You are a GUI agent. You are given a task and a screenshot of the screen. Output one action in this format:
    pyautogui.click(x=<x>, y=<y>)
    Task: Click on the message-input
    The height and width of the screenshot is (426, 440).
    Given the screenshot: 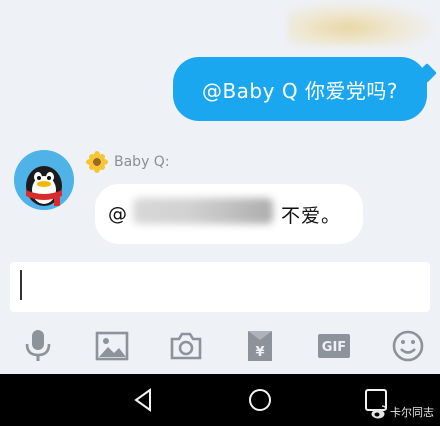 What is the action you would take?
    pyautogui.click(x=220, y=287)
    